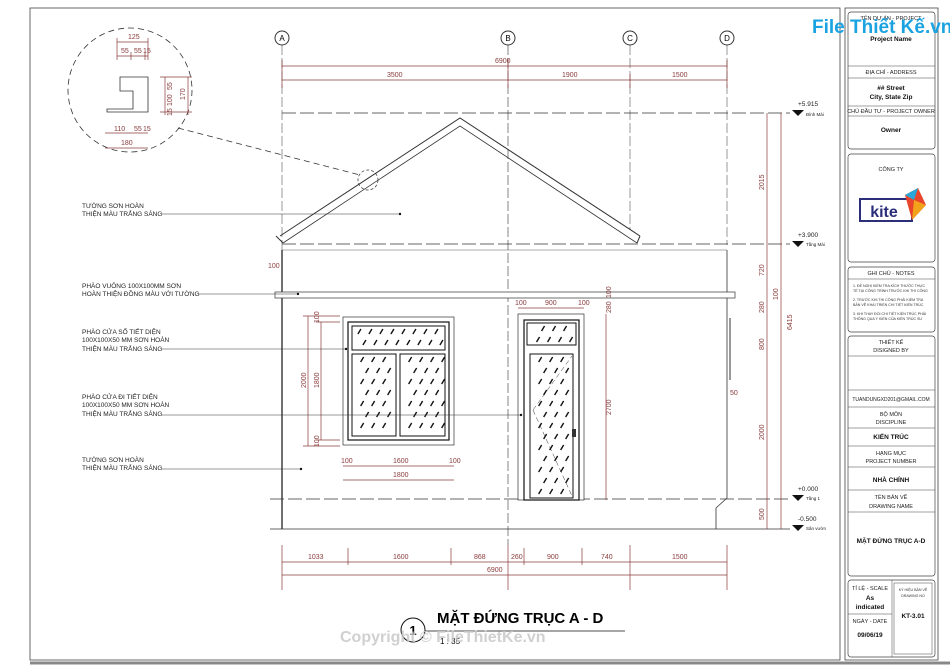 The image size is (950, 668). I want to click on svg-text: CHỦ ĐẦU TƯ - PROJECT OWNER, so click(891, 111).